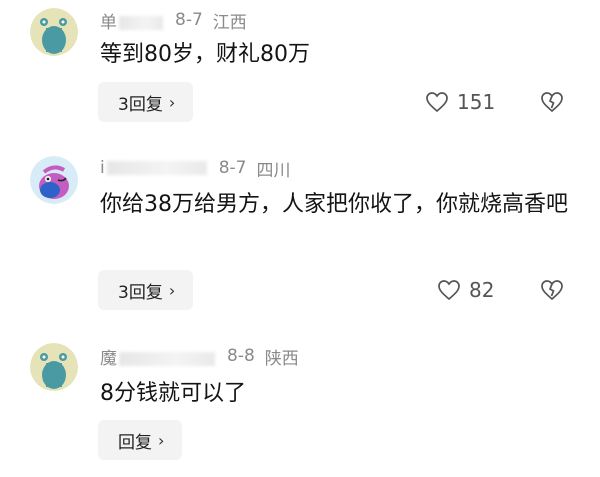  I want to click on comment-meta: i 8-7 四川, so click(195, 168).